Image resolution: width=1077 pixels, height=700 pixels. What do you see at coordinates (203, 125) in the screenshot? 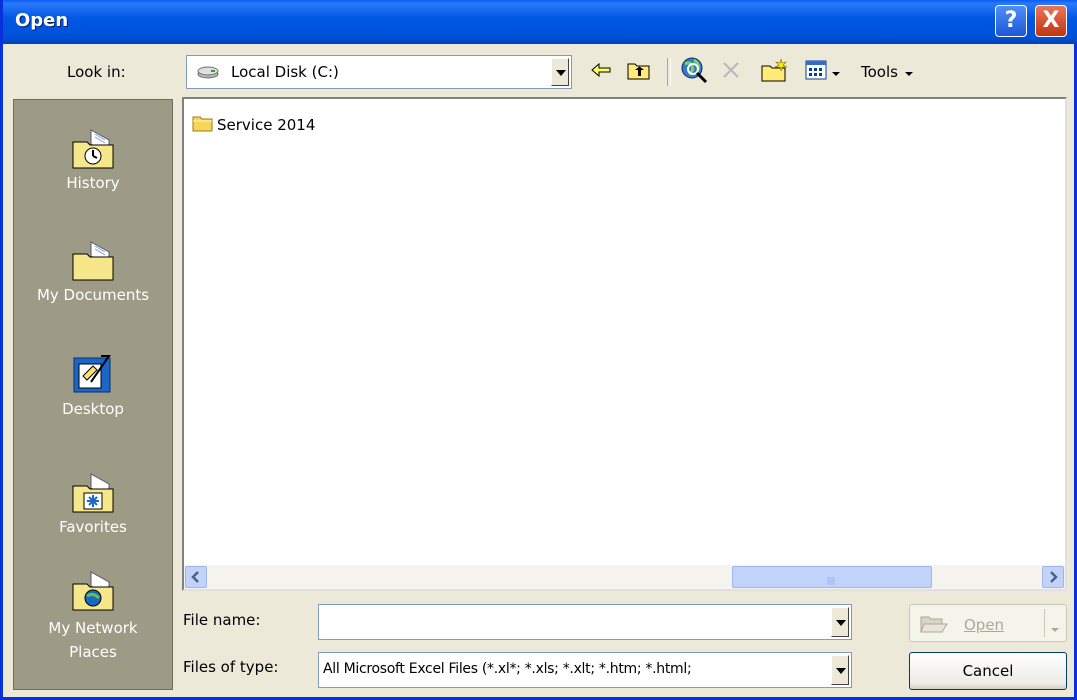
I see `folder-icon` at bounding box center [203, 125].